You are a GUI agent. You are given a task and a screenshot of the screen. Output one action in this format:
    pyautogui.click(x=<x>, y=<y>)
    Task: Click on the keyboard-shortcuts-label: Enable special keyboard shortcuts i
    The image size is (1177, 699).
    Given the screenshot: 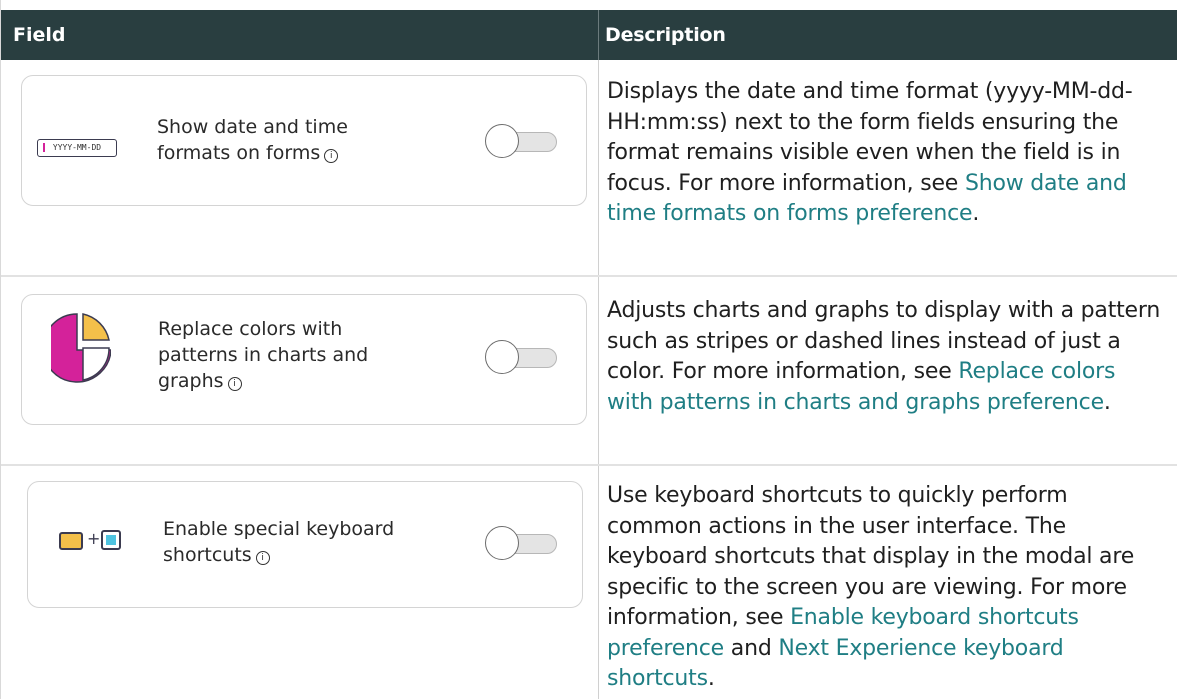 What is the action you would take?
    pyautogui.click(x=278, y=542)
    